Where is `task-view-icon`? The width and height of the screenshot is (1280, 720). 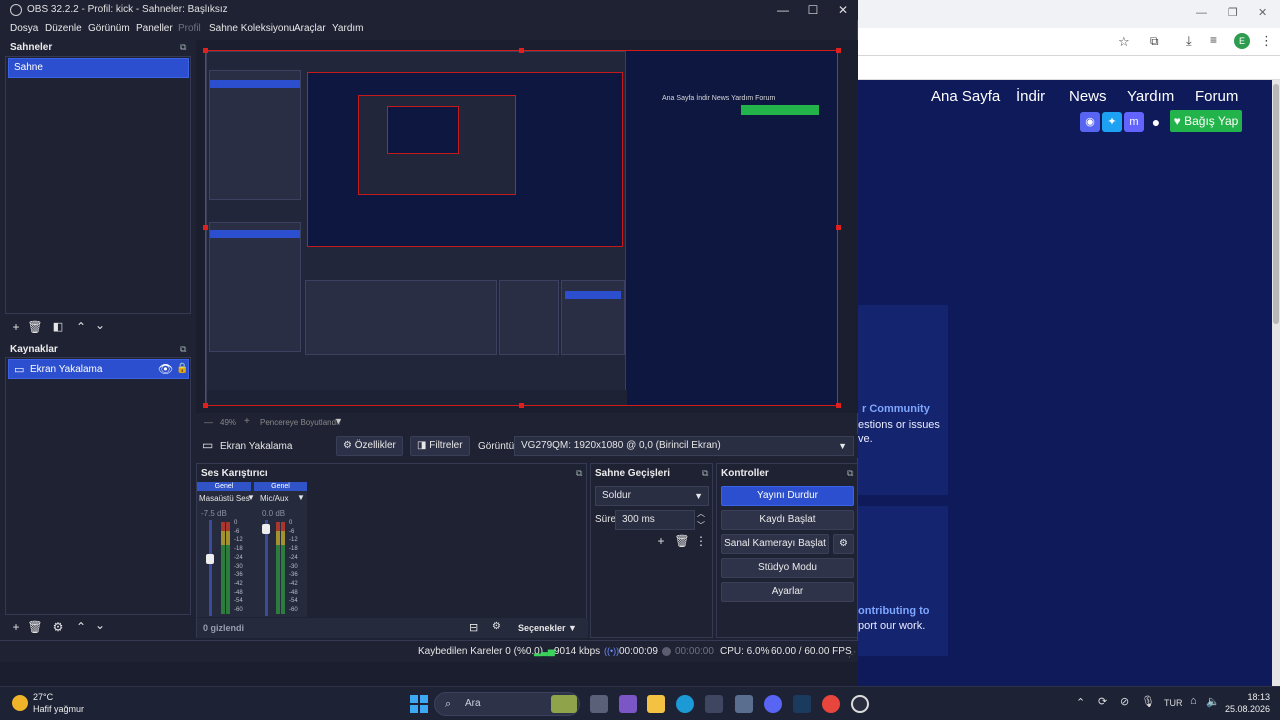 task-view-icon is located at coordinates (599, 704).